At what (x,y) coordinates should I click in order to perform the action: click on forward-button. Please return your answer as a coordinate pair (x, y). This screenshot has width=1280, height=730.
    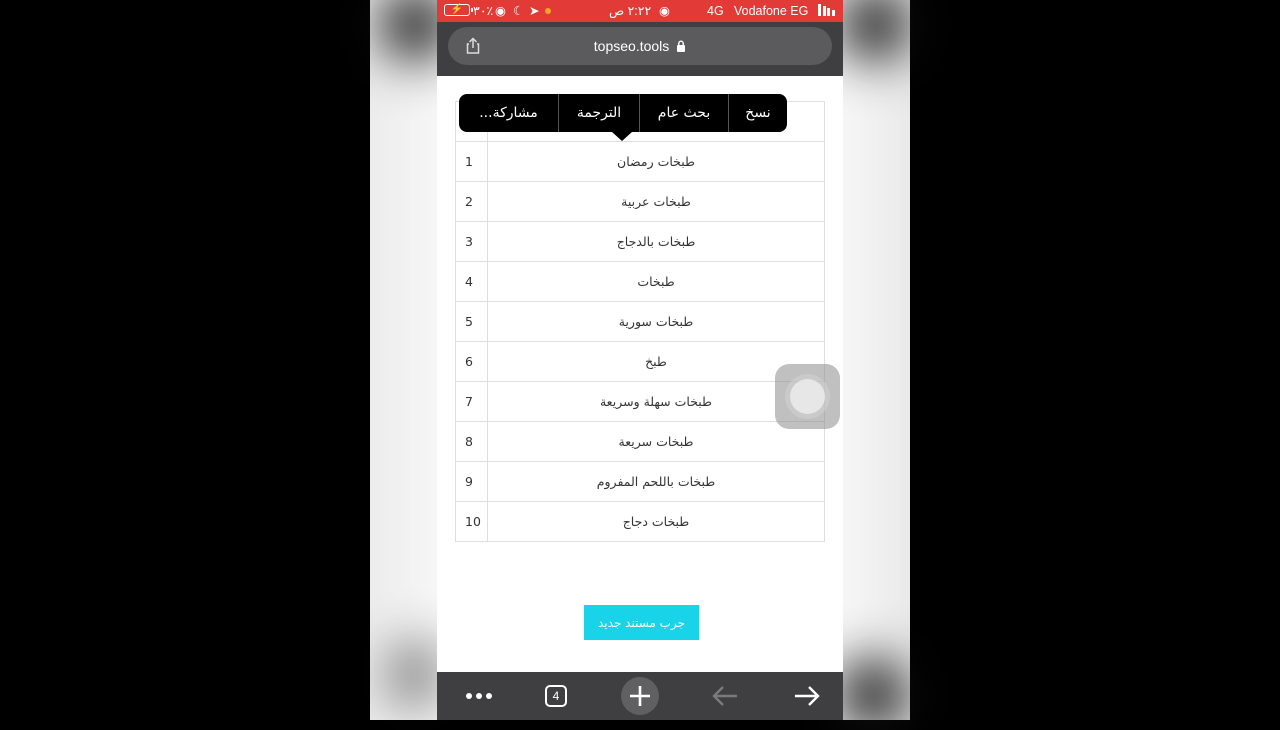
    Looking at the image, I should click on (807, 696).